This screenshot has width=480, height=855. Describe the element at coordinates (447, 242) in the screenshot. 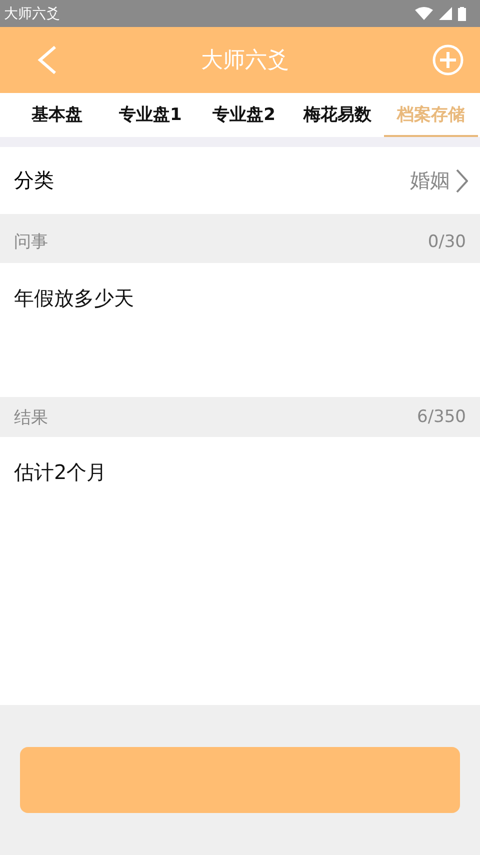

I see `character-count: 0/30` at that location.